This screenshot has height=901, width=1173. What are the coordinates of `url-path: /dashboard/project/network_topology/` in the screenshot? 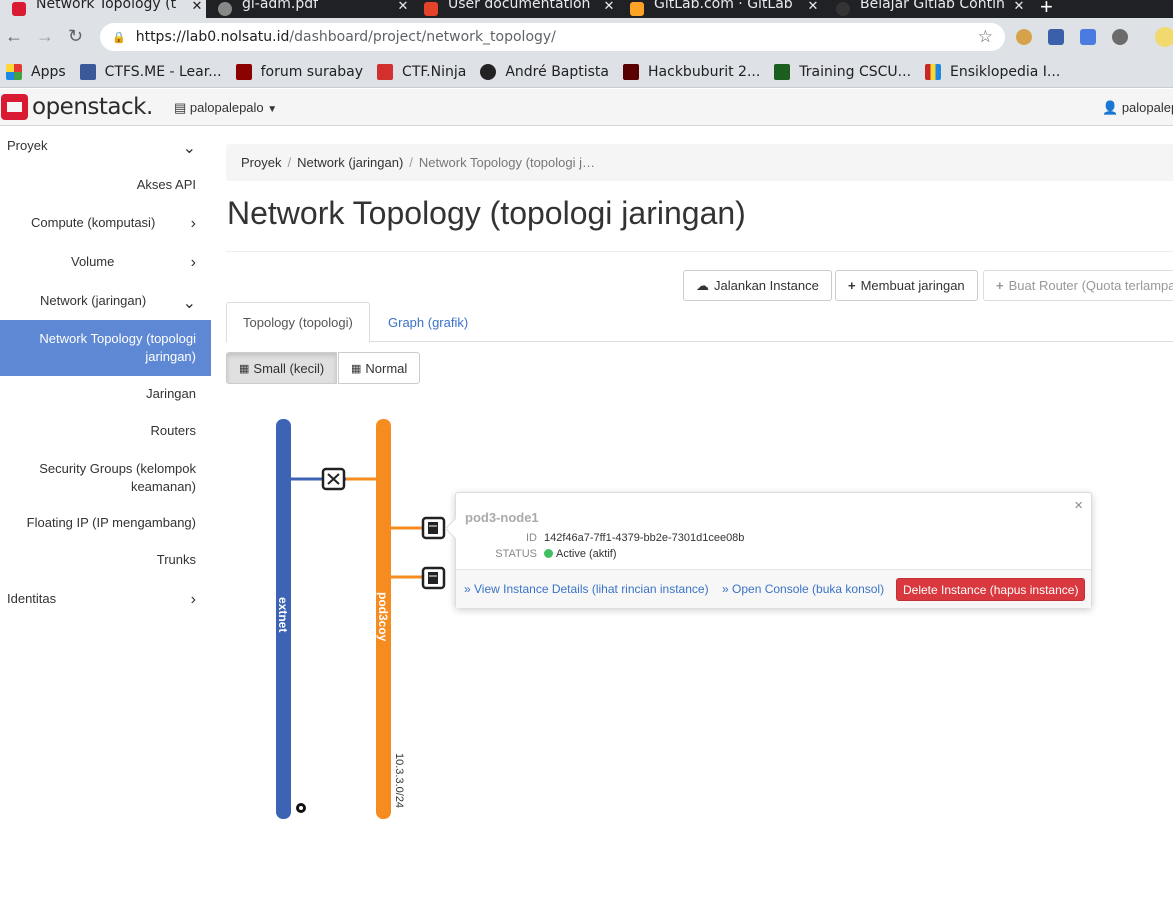 It's located at (422, 37).